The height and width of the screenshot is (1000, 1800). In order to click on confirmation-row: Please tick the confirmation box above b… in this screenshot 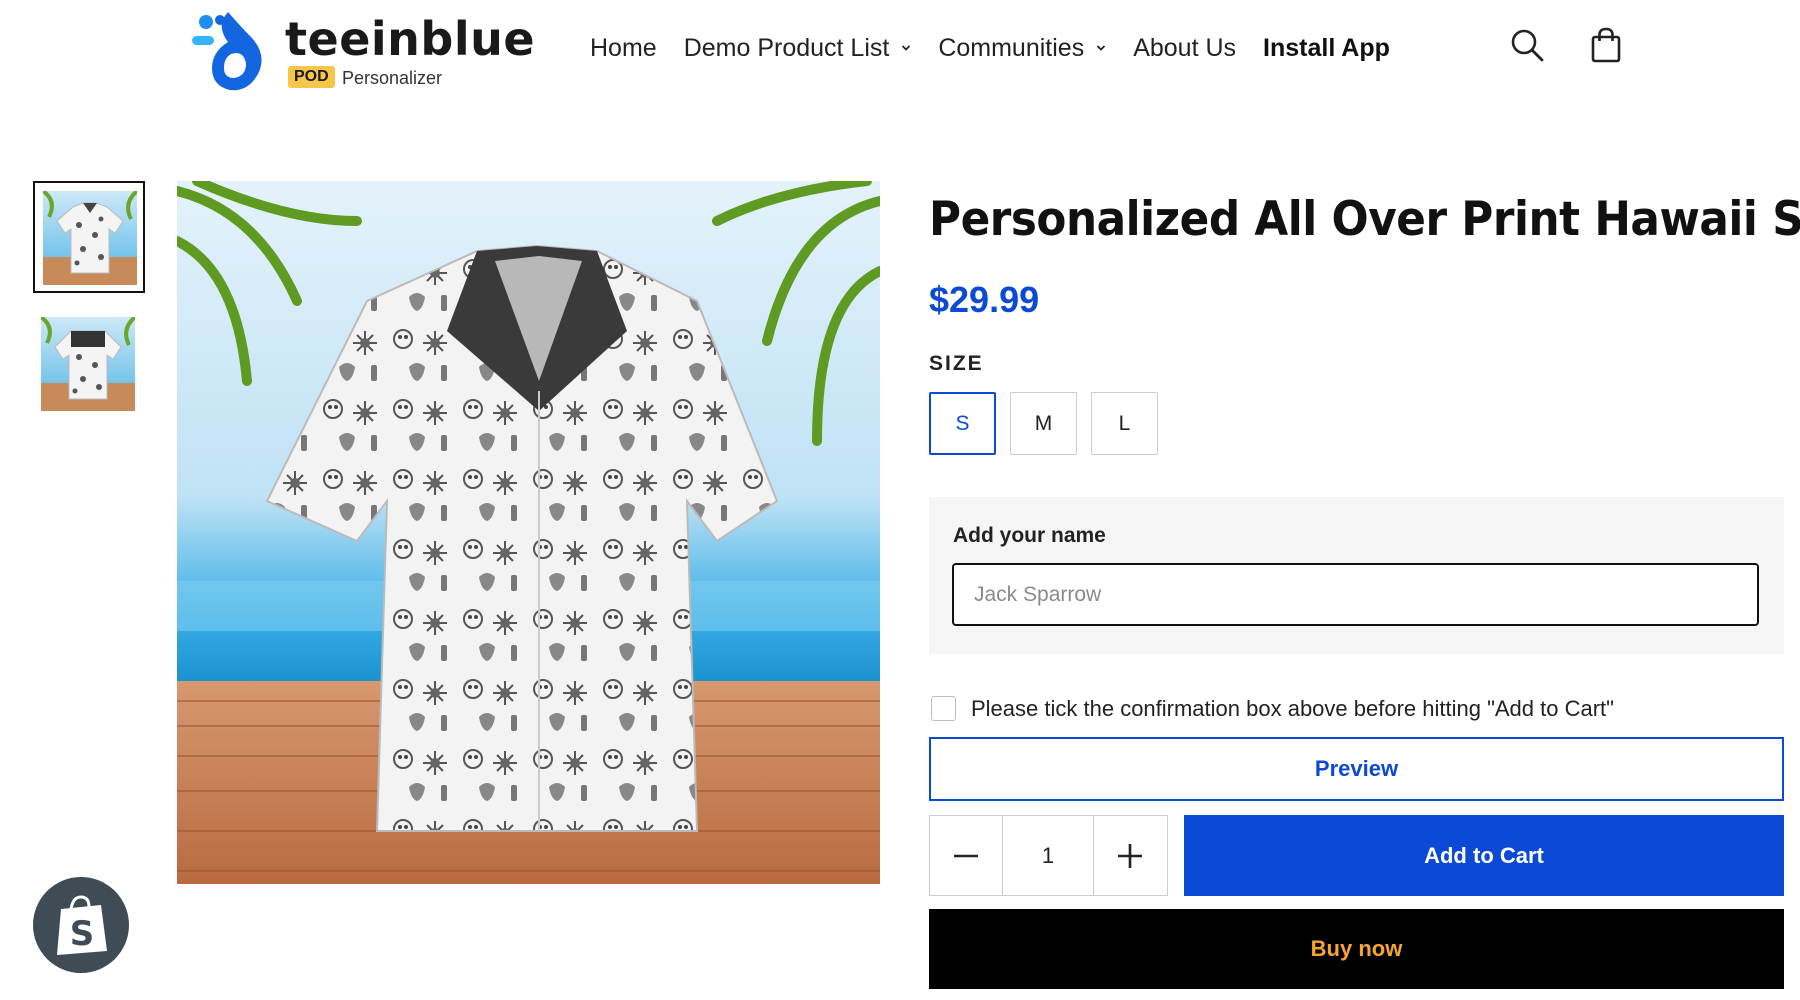, I will do `click(1272, 708)`.